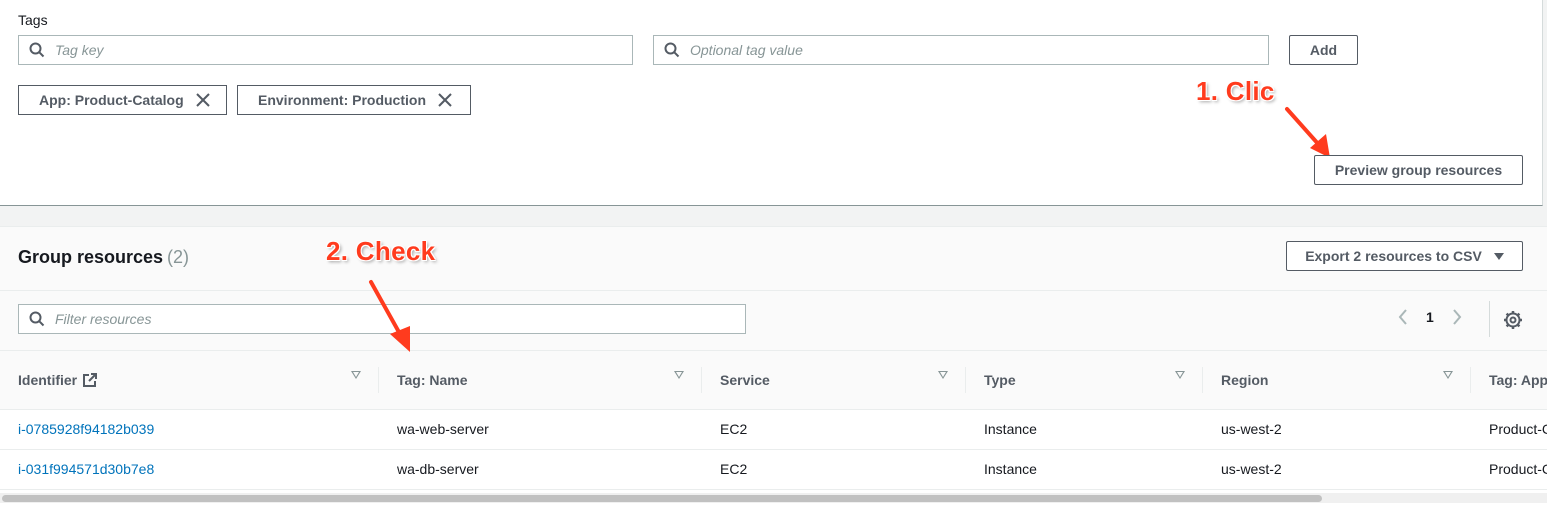 Image resolution: width=1547 pixels, height=511 pixels. I want to click on chevron-right-icon, so click(1457, 317).